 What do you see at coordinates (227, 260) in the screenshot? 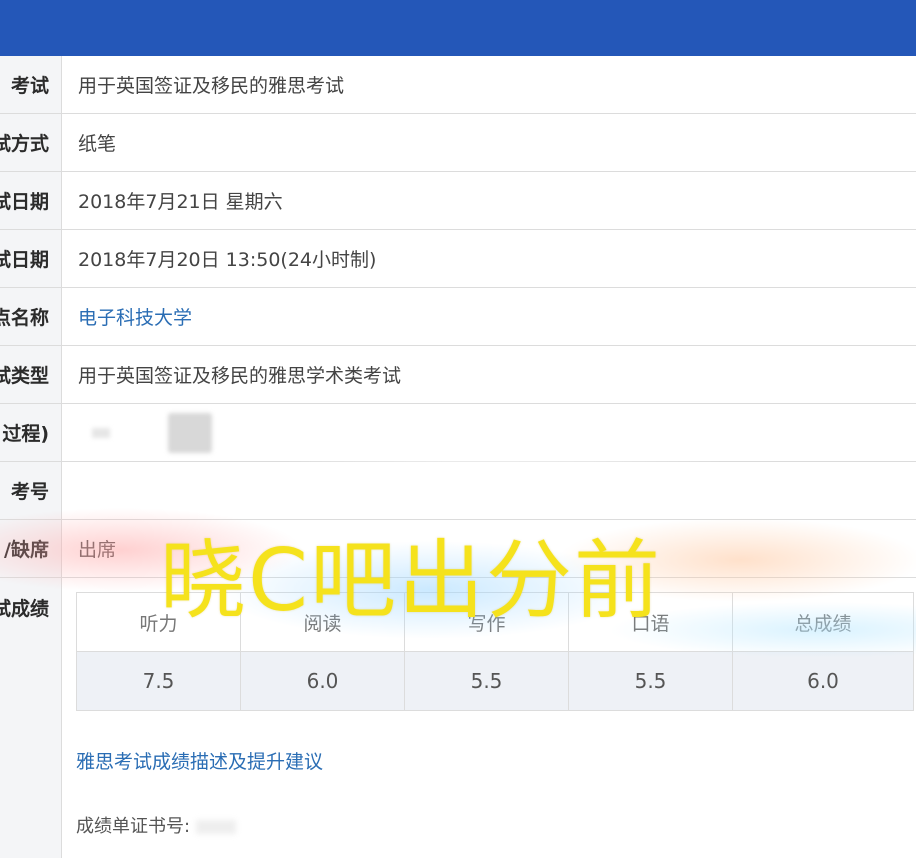
I see `row-value: 2018年7月20日 13:50(24小时制)` at bounding box center [227, 260].